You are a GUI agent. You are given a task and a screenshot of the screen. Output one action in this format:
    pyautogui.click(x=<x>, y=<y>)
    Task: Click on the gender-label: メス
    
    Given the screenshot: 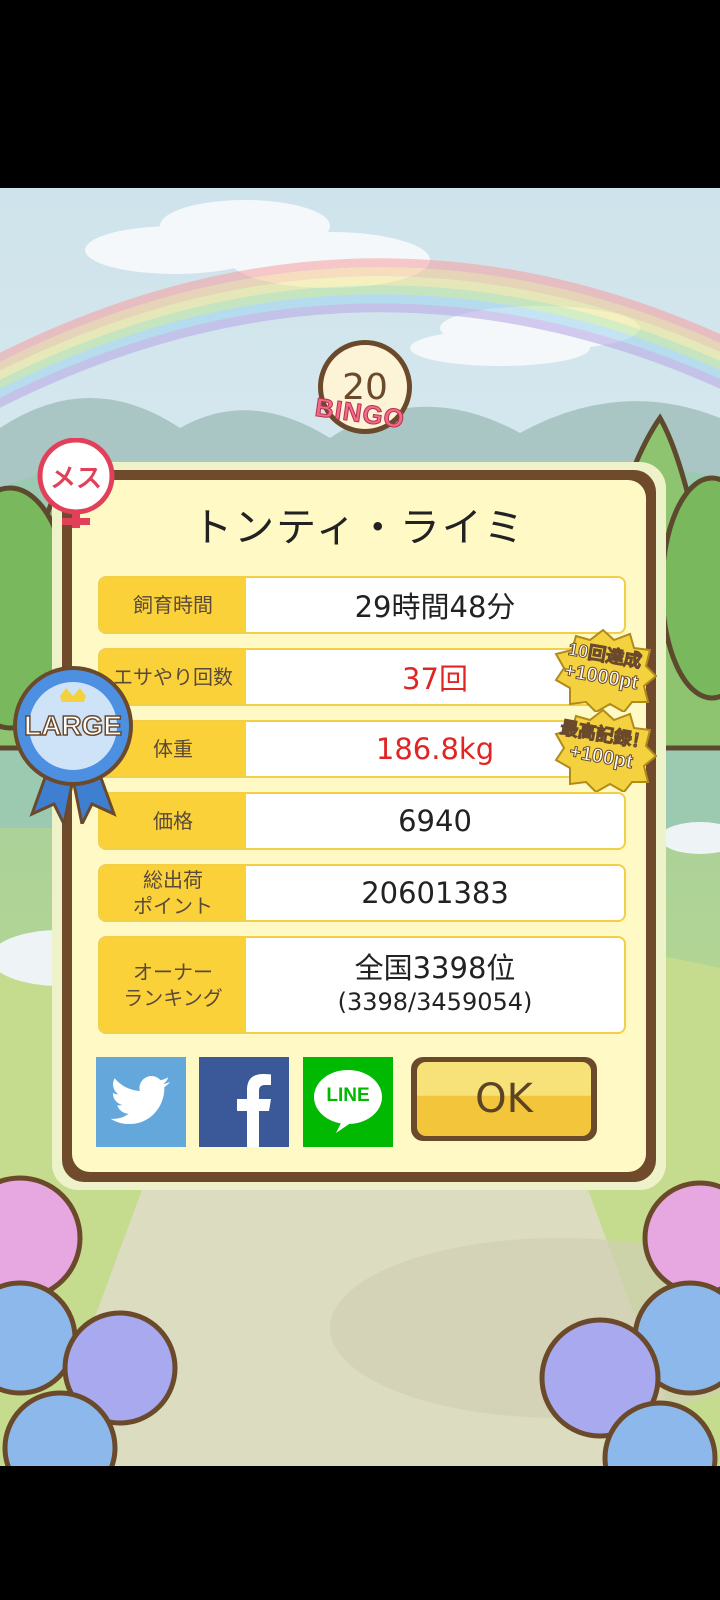 What is the action you would take?
    pyautogui.click(x=75, y=479)
    